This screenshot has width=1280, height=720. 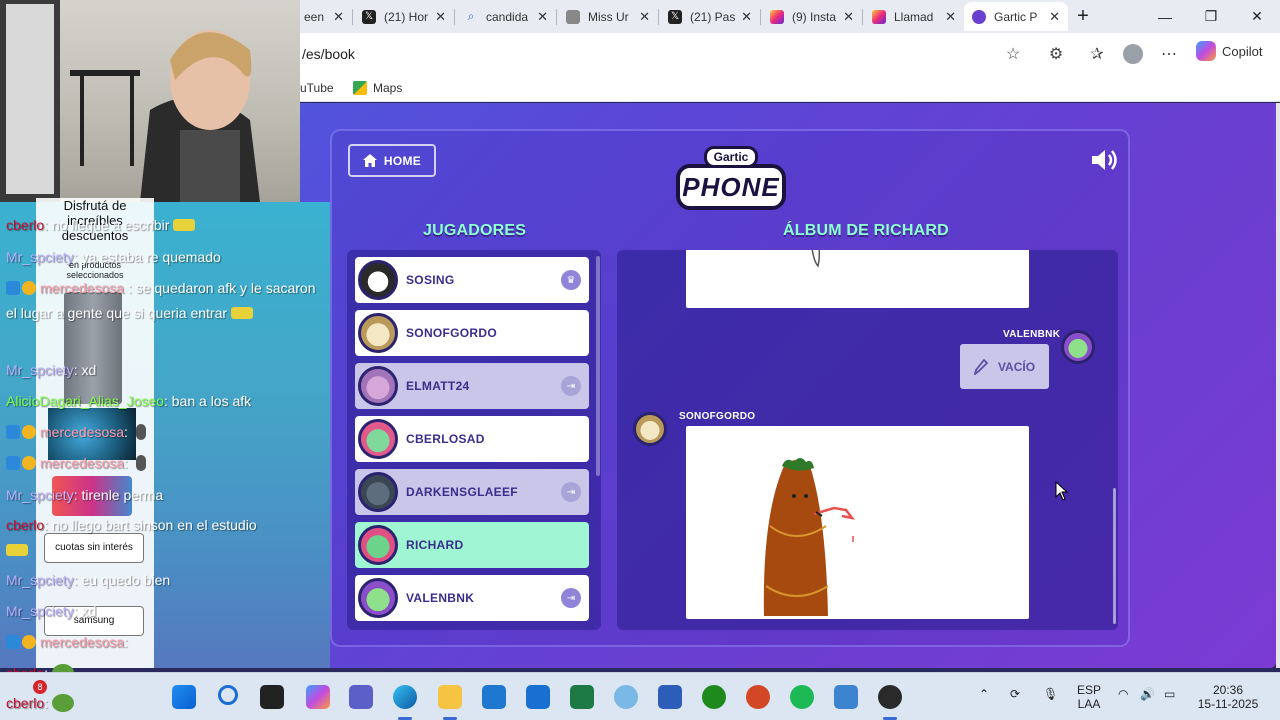 What do you see at coordinates (582, 697) in the screenshot?
I see `excel-icon` at bounding box center [582, 697].